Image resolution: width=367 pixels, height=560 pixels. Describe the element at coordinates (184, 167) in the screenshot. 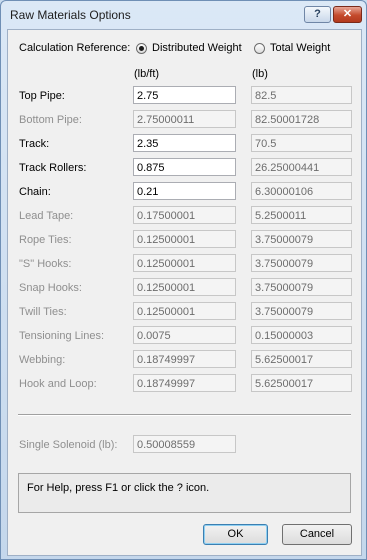

I see `track-rollers-distributed-input` at that location.